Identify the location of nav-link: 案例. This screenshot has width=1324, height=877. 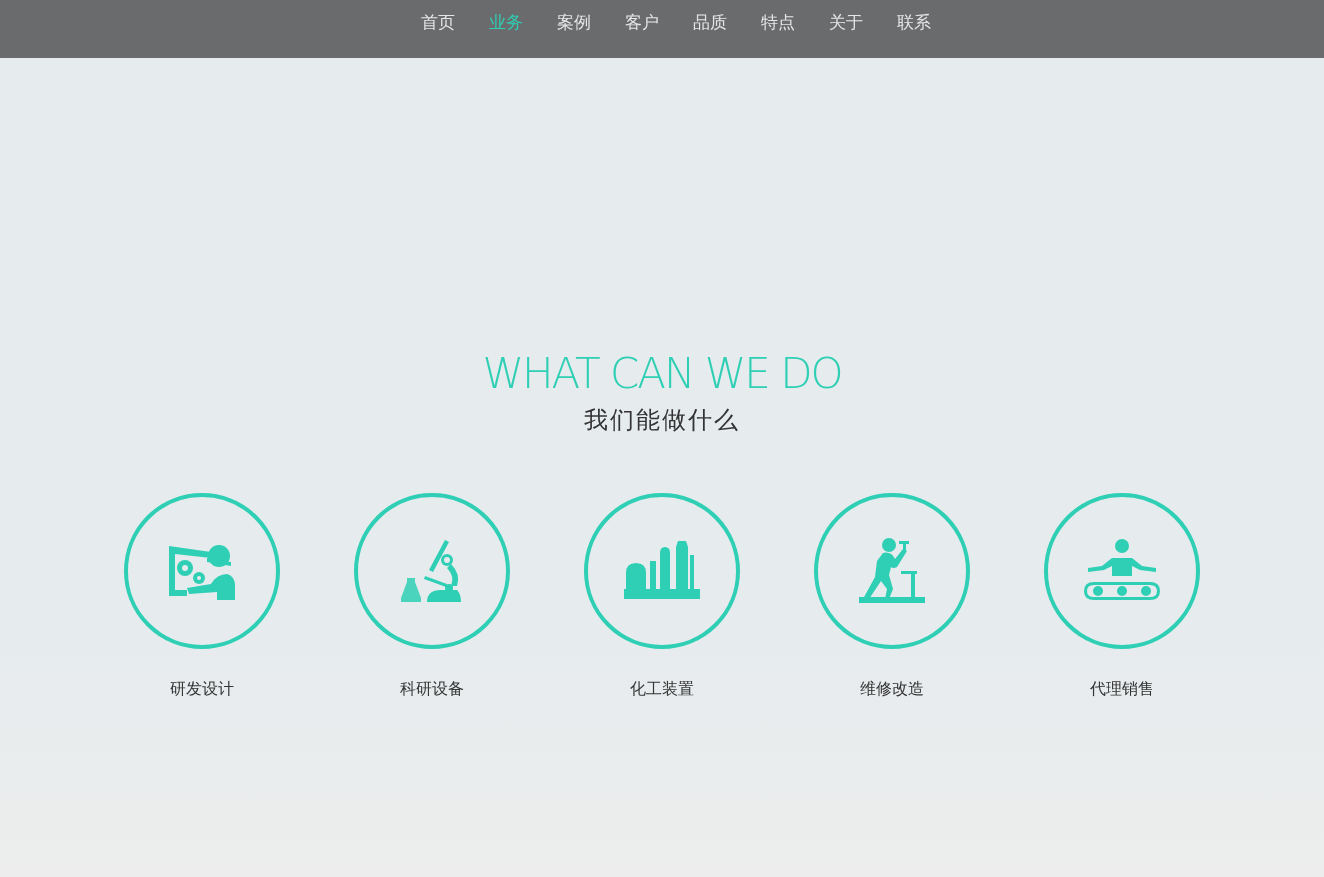
(574, 23).